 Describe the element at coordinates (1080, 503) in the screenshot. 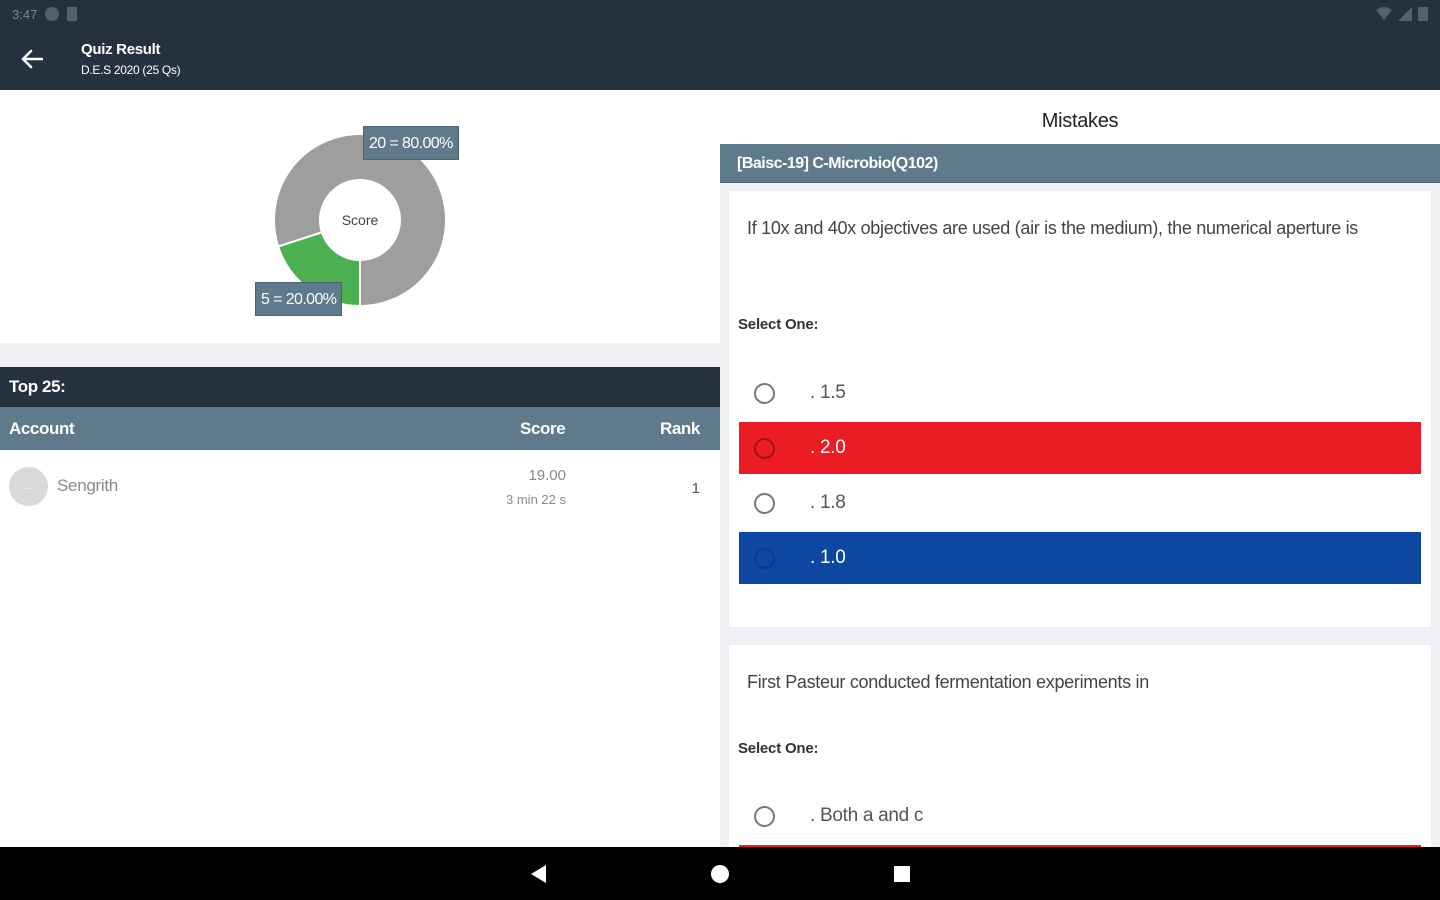

I see `option-3: . 1.8` at that location.